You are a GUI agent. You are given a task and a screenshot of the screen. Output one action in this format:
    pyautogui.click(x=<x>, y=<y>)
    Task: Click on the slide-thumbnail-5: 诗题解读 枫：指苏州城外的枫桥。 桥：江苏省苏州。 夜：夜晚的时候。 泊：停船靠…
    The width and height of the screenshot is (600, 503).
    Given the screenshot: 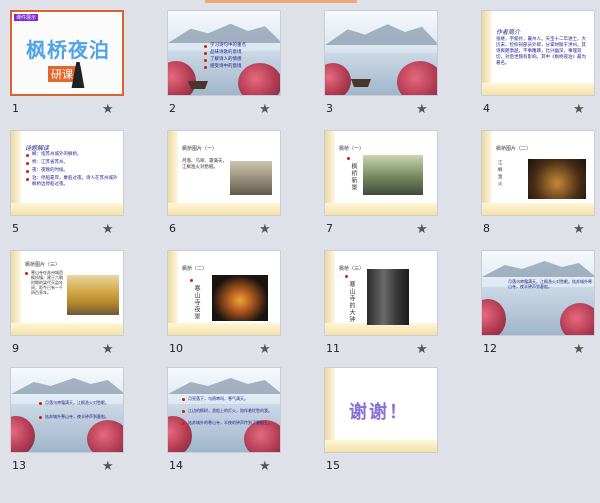 What is the action you would take?
    pyautogui.click(x=67, y=173)
    